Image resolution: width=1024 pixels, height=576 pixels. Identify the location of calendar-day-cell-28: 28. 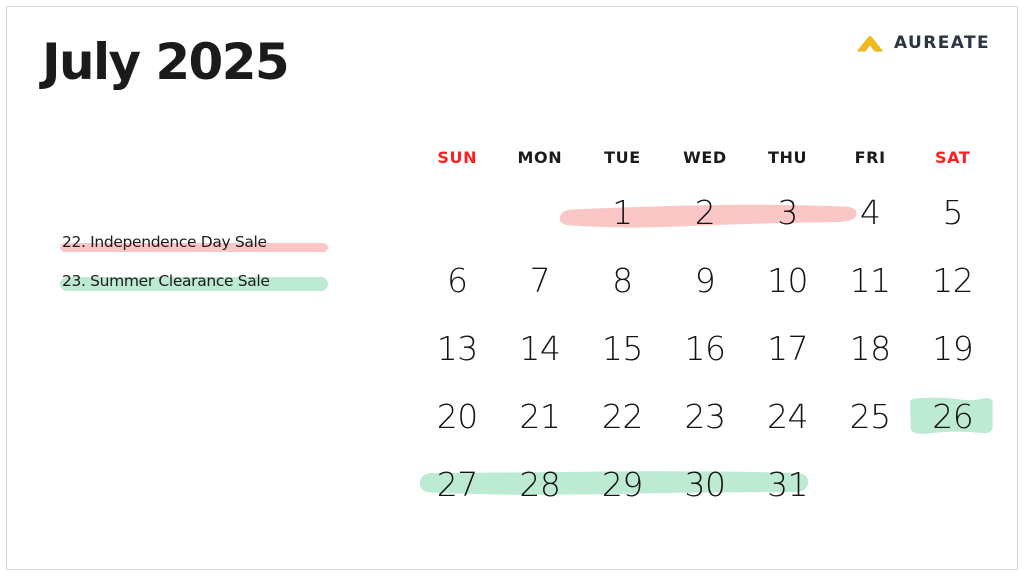
(540, 484).